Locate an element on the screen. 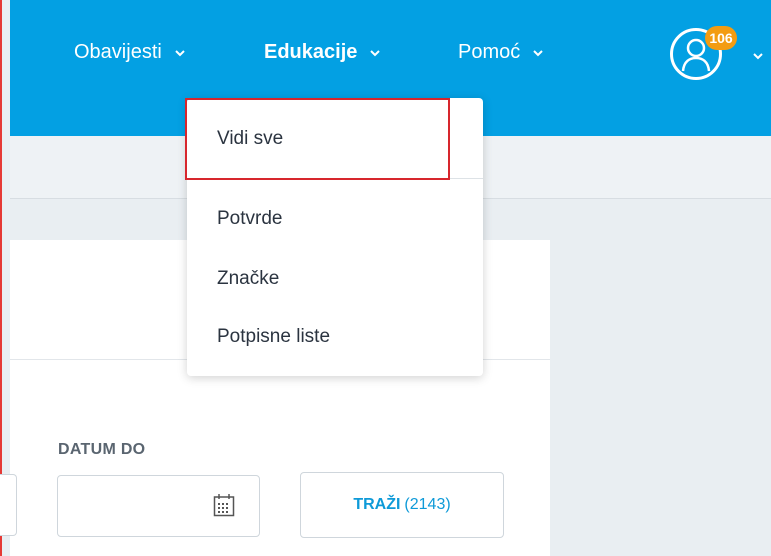 The height and width of the screenshot is (556, 771). nav-item-obavijesti: Obavijesti is located at coordinates (130, 52).